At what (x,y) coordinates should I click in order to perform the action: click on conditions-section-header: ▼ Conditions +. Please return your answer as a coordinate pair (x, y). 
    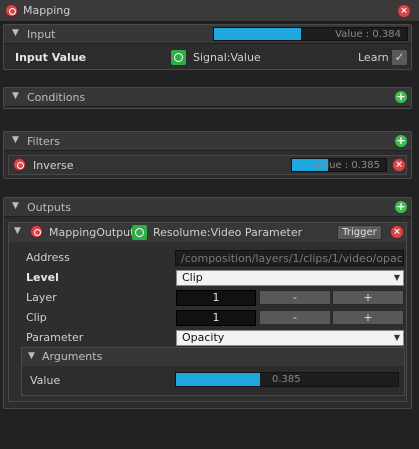
    Looking at the image, I should click on (207, 97).